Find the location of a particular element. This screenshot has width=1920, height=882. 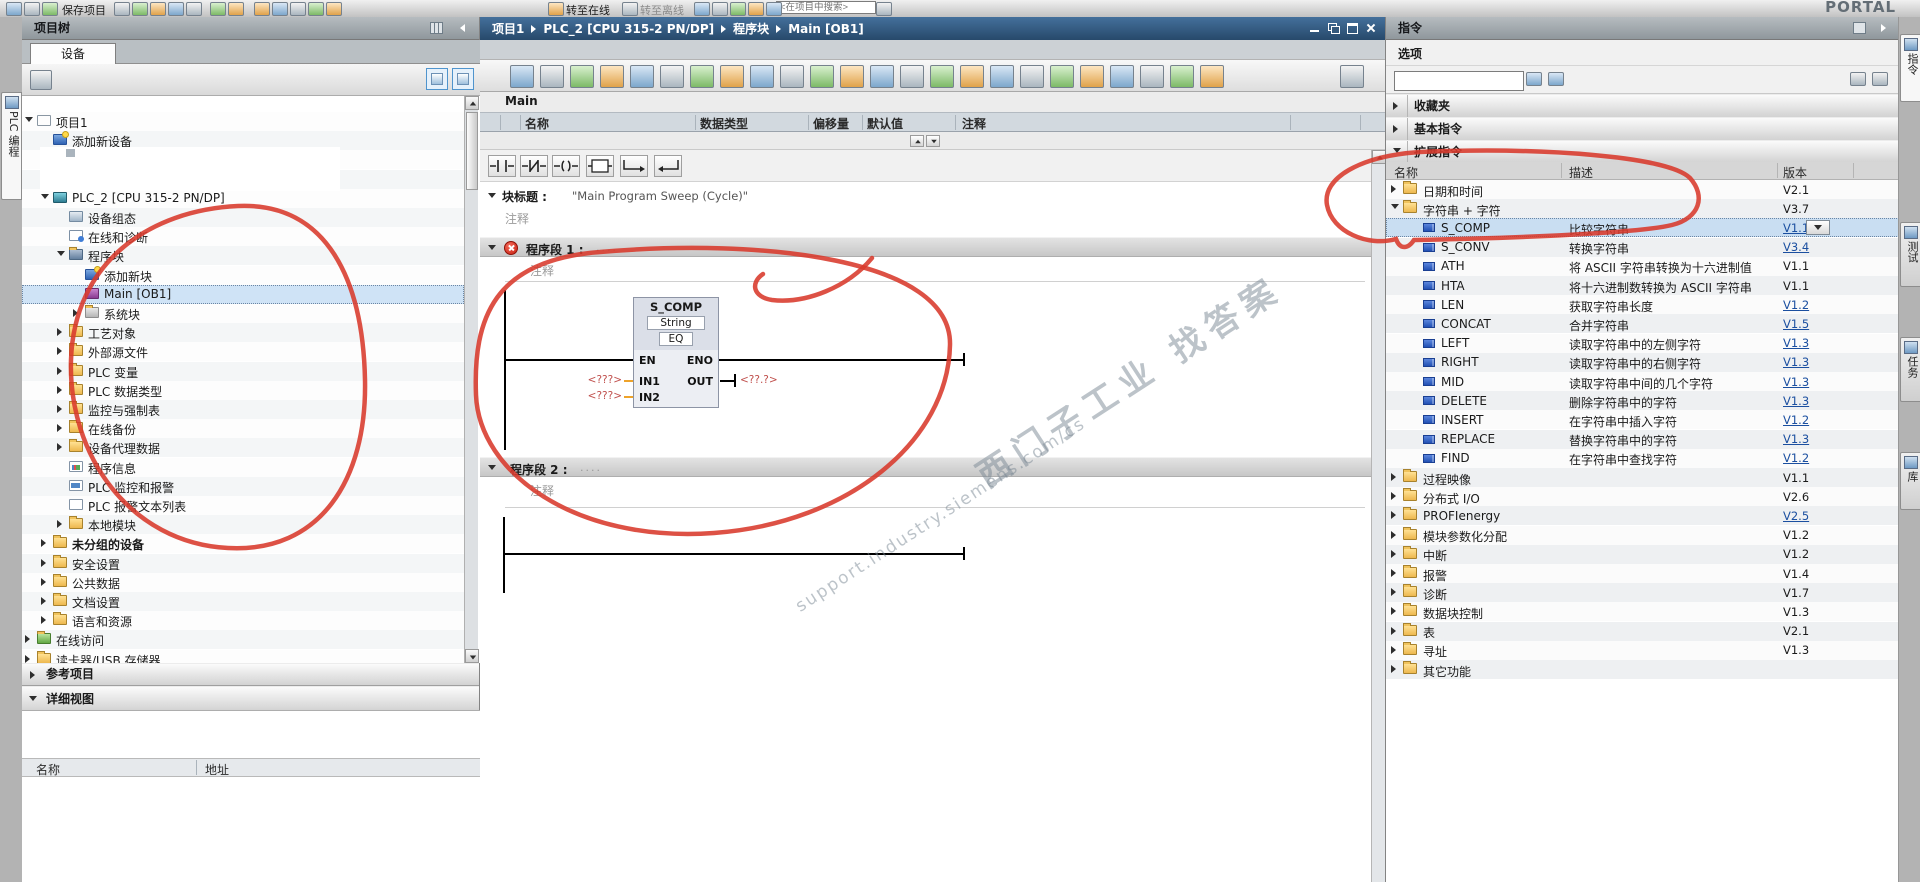

expand-panel-icon is located at coordinates (1883, 28).